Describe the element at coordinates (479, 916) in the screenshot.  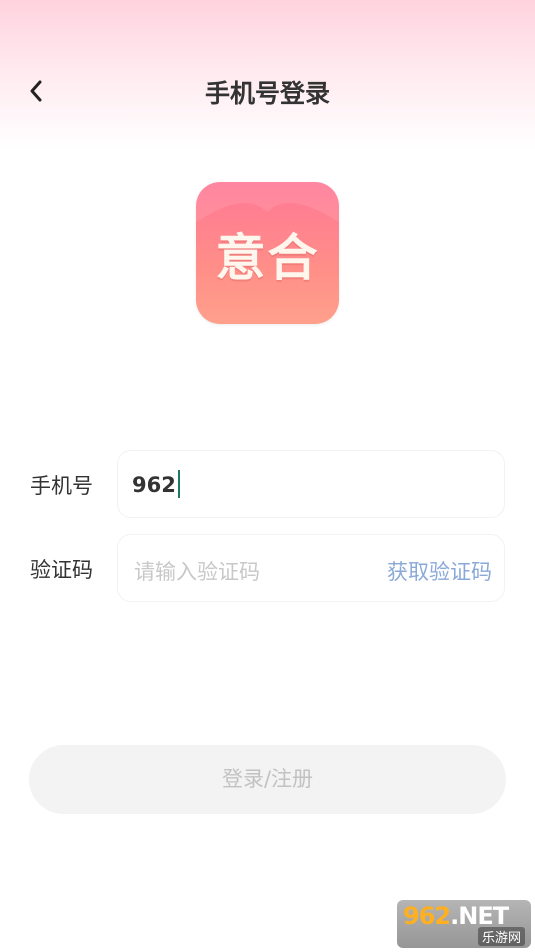
I see `watermark-domain: .NET` at that location.